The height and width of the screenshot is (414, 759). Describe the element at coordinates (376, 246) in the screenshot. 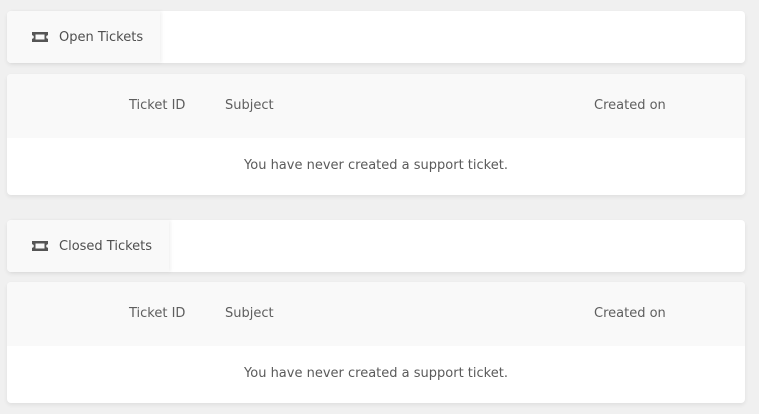

I see `closed-tickets-tab-bar: Closed Tickets` at that location.